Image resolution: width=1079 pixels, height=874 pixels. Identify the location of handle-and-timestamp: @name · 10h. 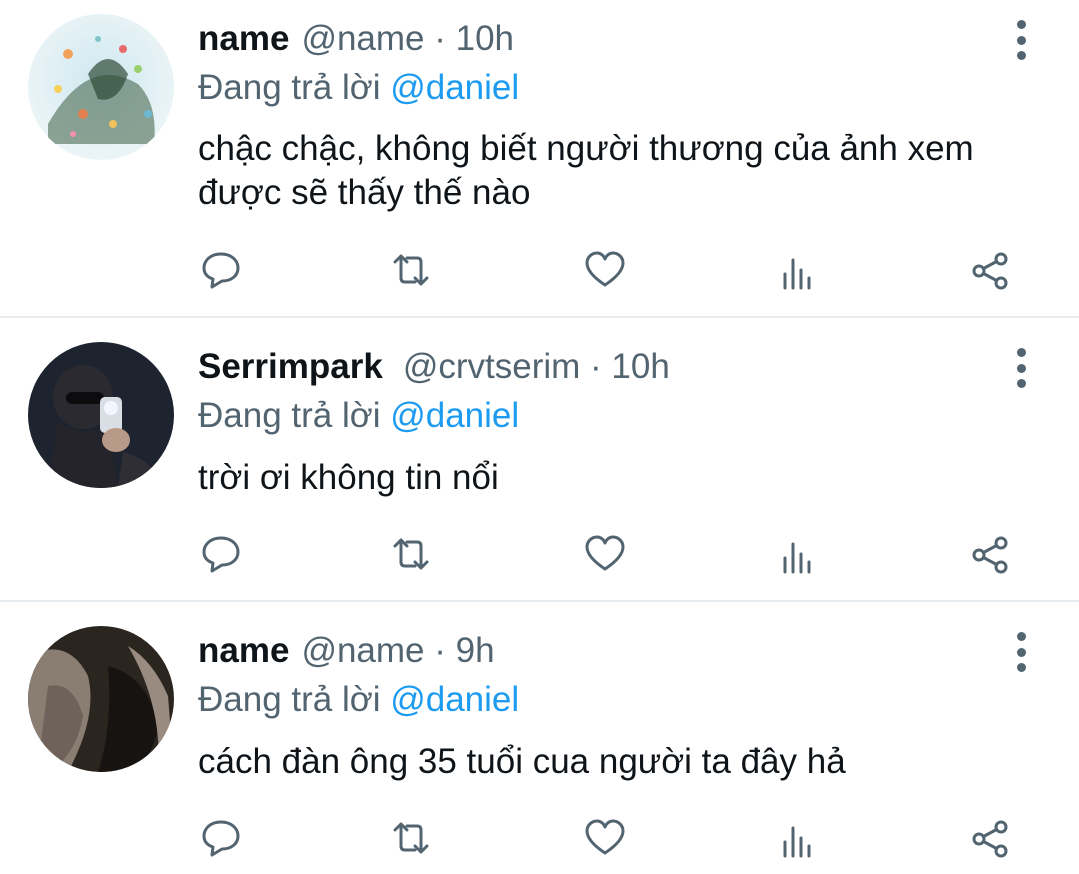
(408, 38).